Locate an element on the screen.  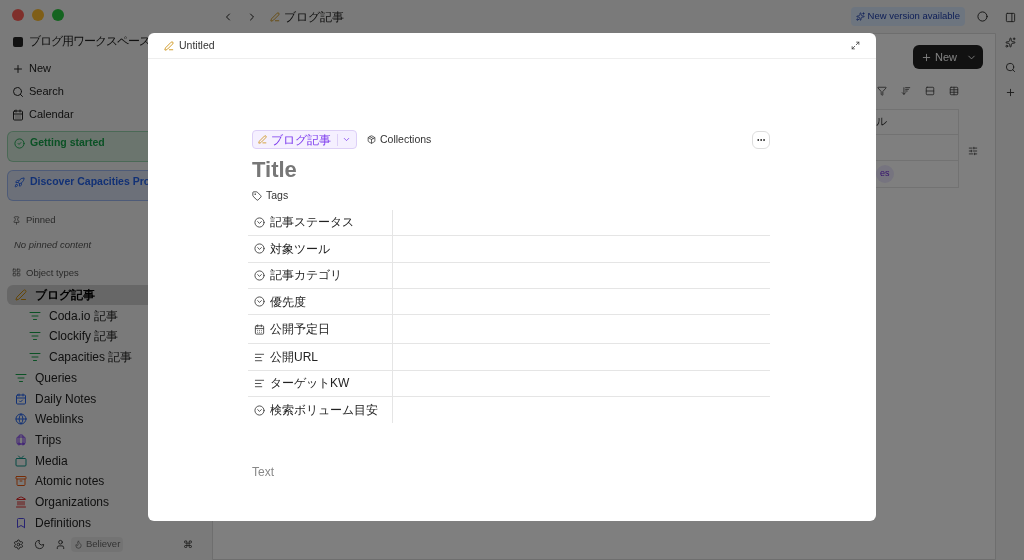
expand-icon is located at coordinates (855, 45).